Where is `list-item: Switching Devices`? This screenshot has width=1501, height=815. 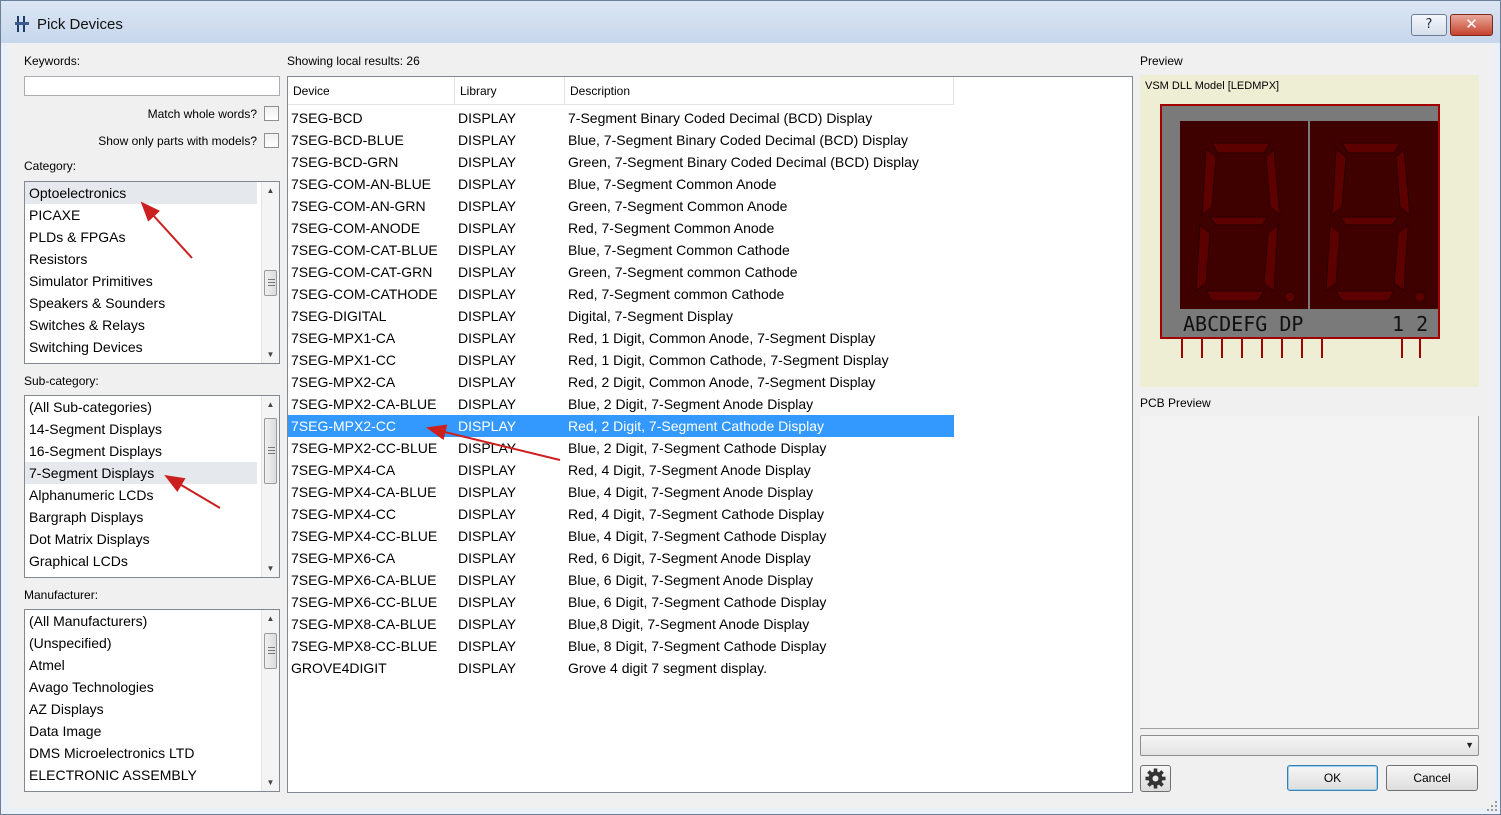 list-item: Switching Devices is located at coordinates (141, 347).